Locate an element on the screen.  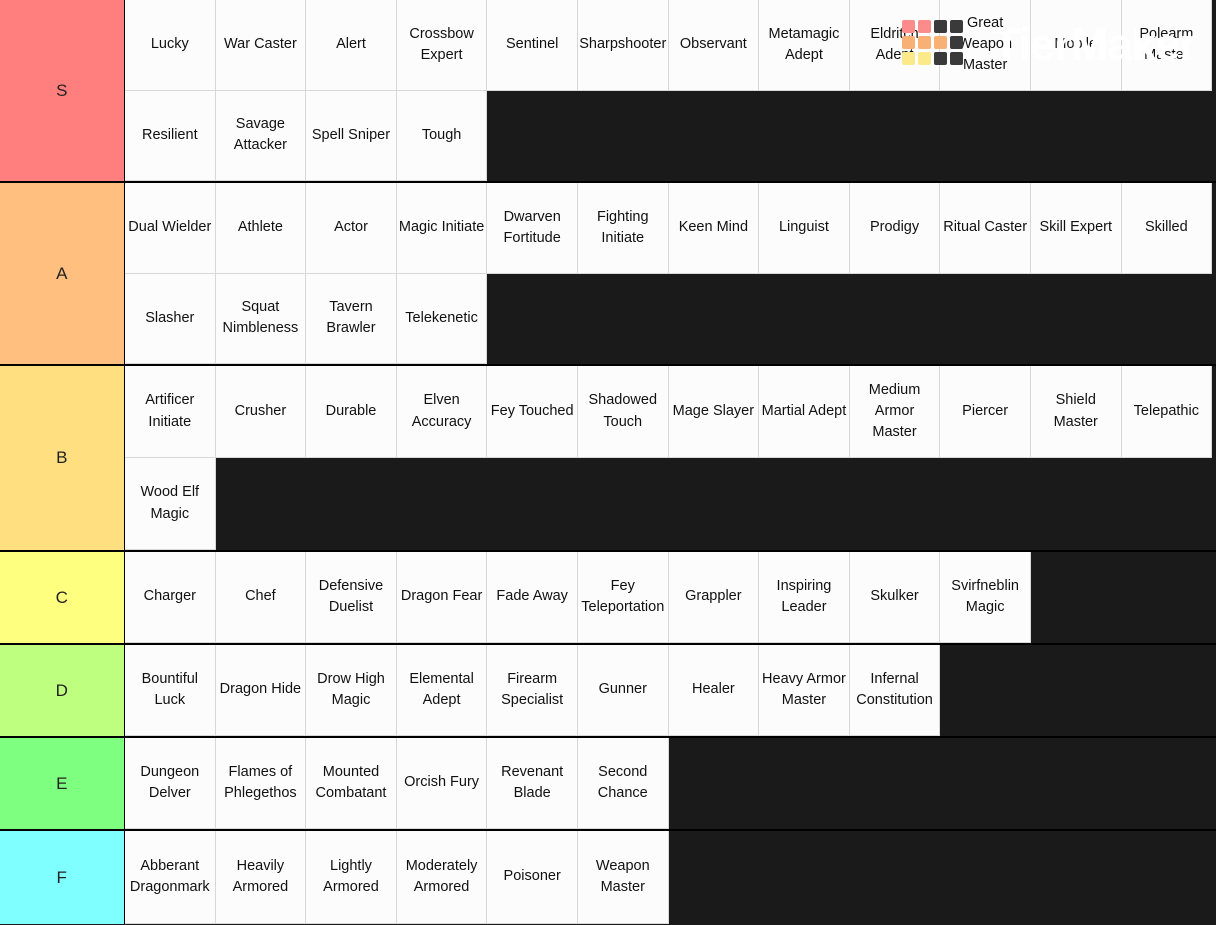
tier-item: Shield Master is located at coordinates (1076, 412).